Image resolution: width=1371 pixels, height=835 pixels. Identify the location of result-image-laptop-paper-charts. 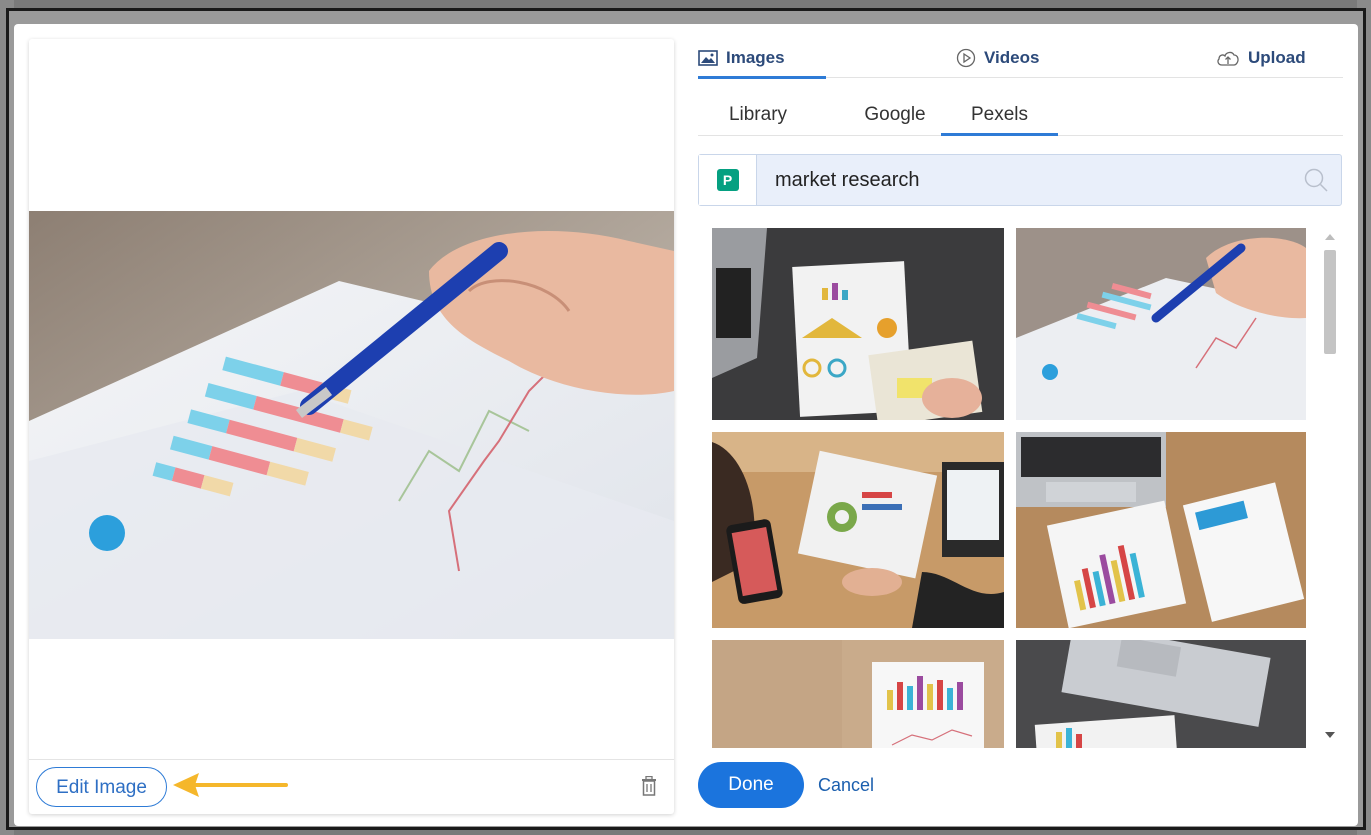
(1161, 694).